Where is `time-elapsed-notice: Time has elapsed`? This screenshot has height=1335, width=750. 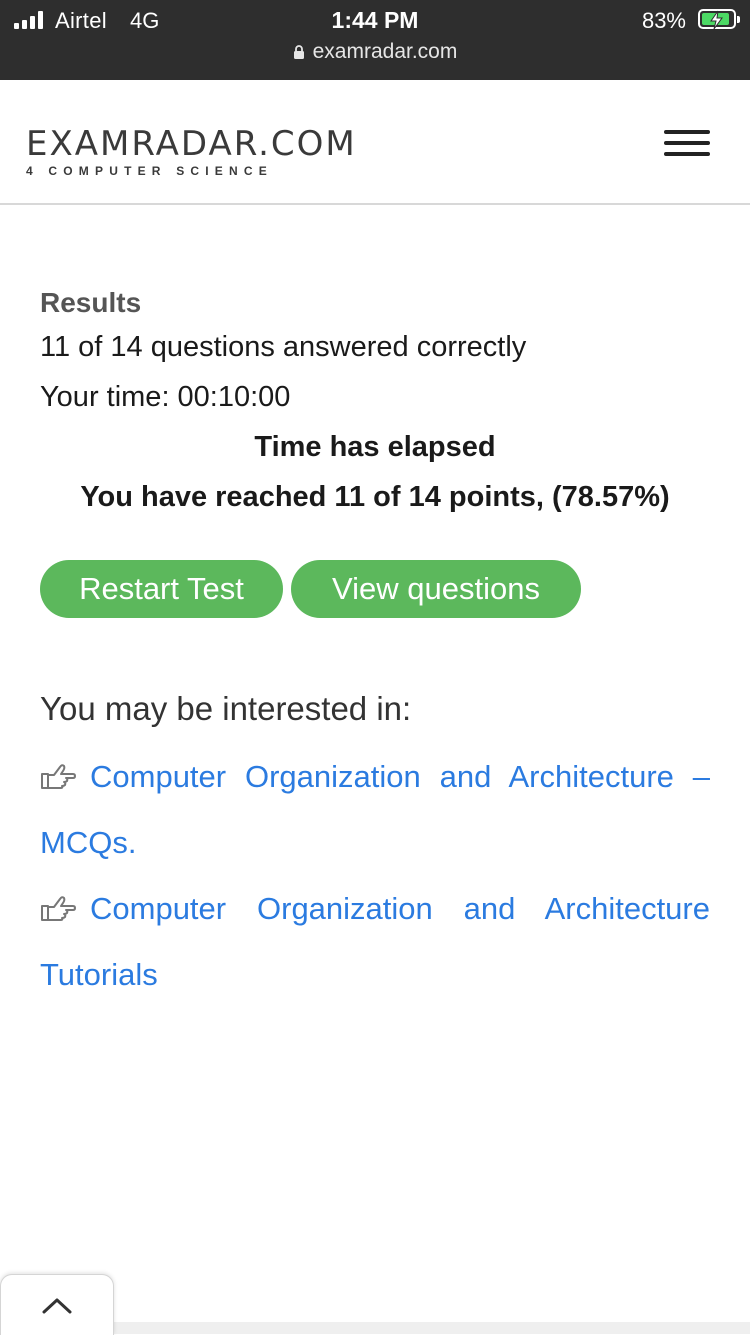
time-elapsed-notice: Time has elapsed is located at coordinates (375, 447).